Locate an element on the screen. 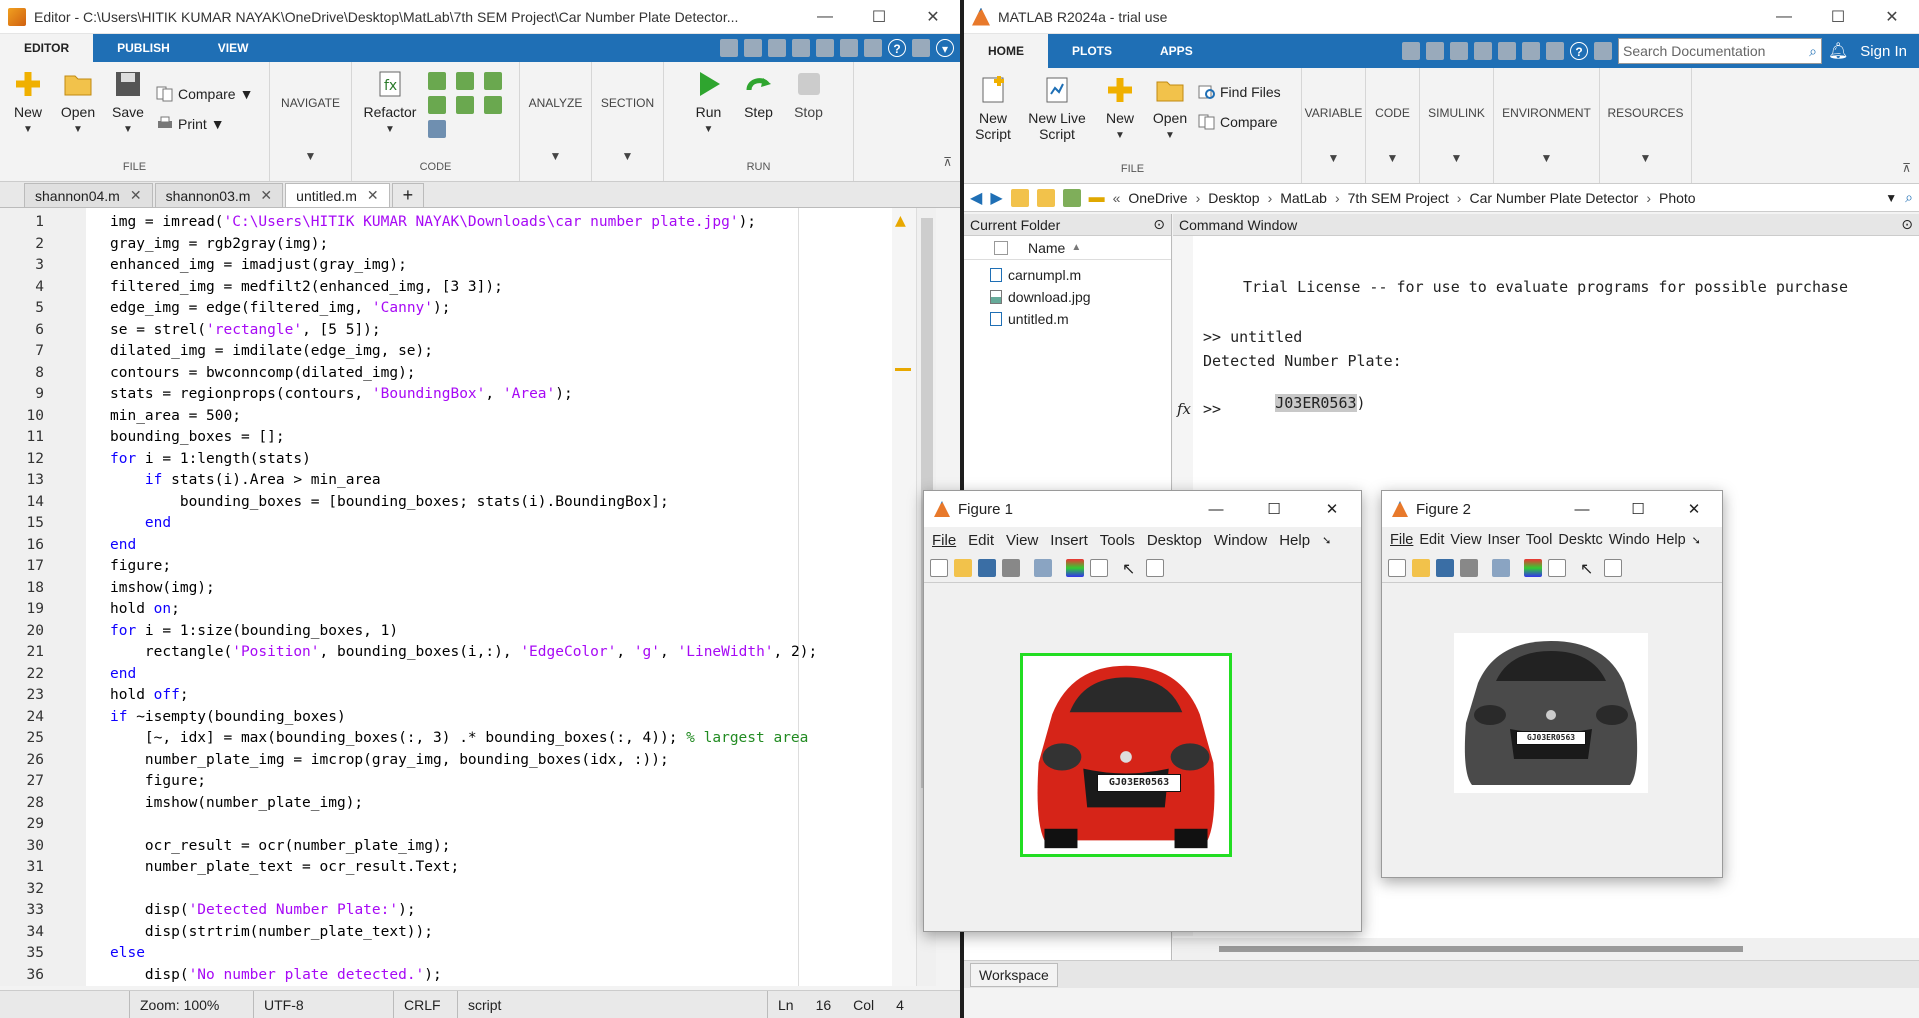 Image resolution: width=1919 pixels, height=1018 pixels. open-button: Open ▼ is located at coordinates (1170, 107).